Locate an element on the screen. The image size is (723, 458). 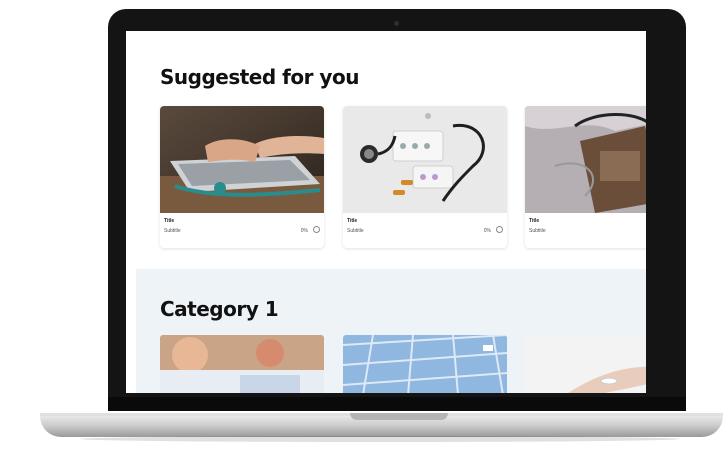
card-image-stethoscope-clipboard is located at coordinates (585, 159).